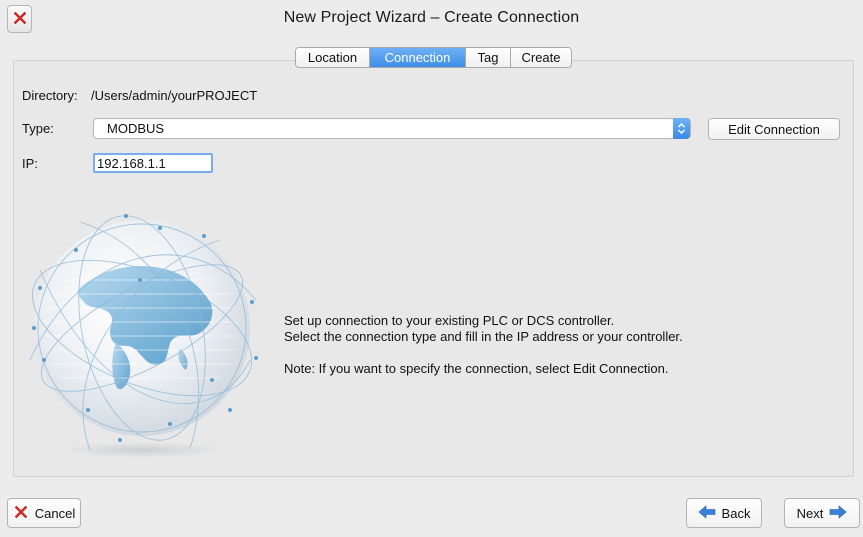 The width and height of the screenshot is (863, 537). I want to click on cancel-icon, so click(21, 513).